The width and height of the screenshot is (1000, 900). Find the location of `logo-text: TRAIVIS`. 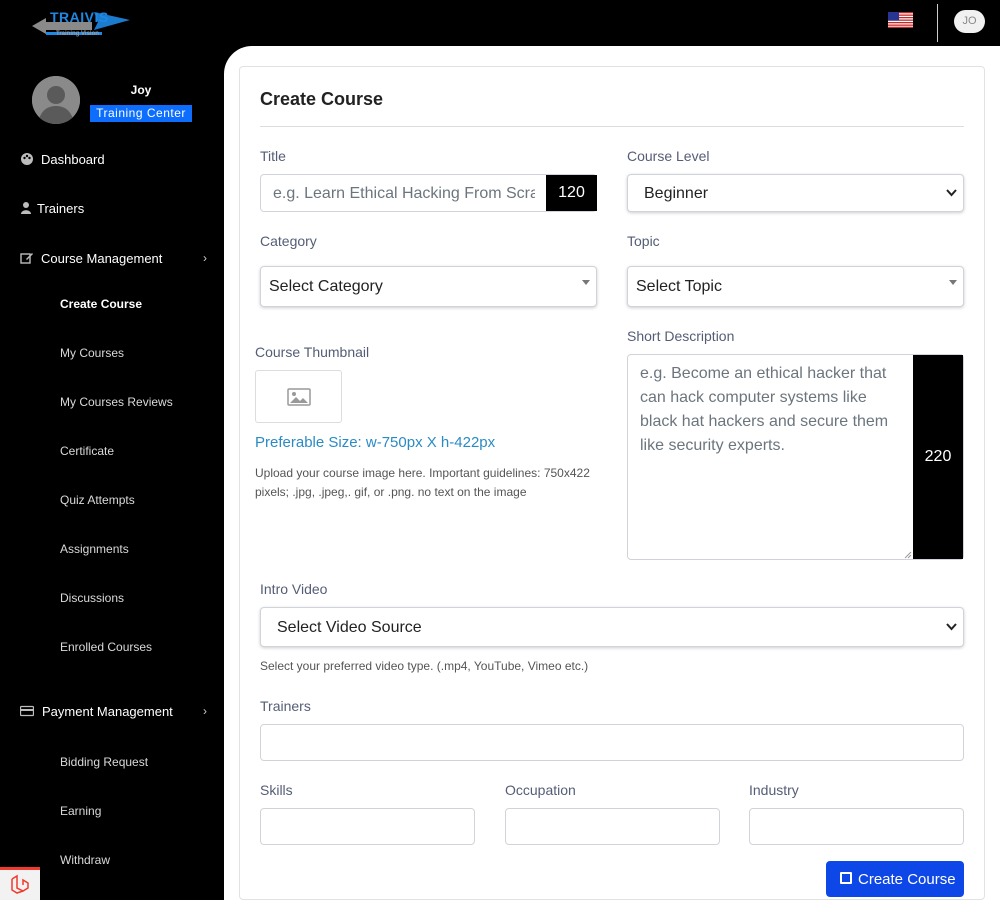

logo-text: TRAIVIS is located at coordinates (79, 17).